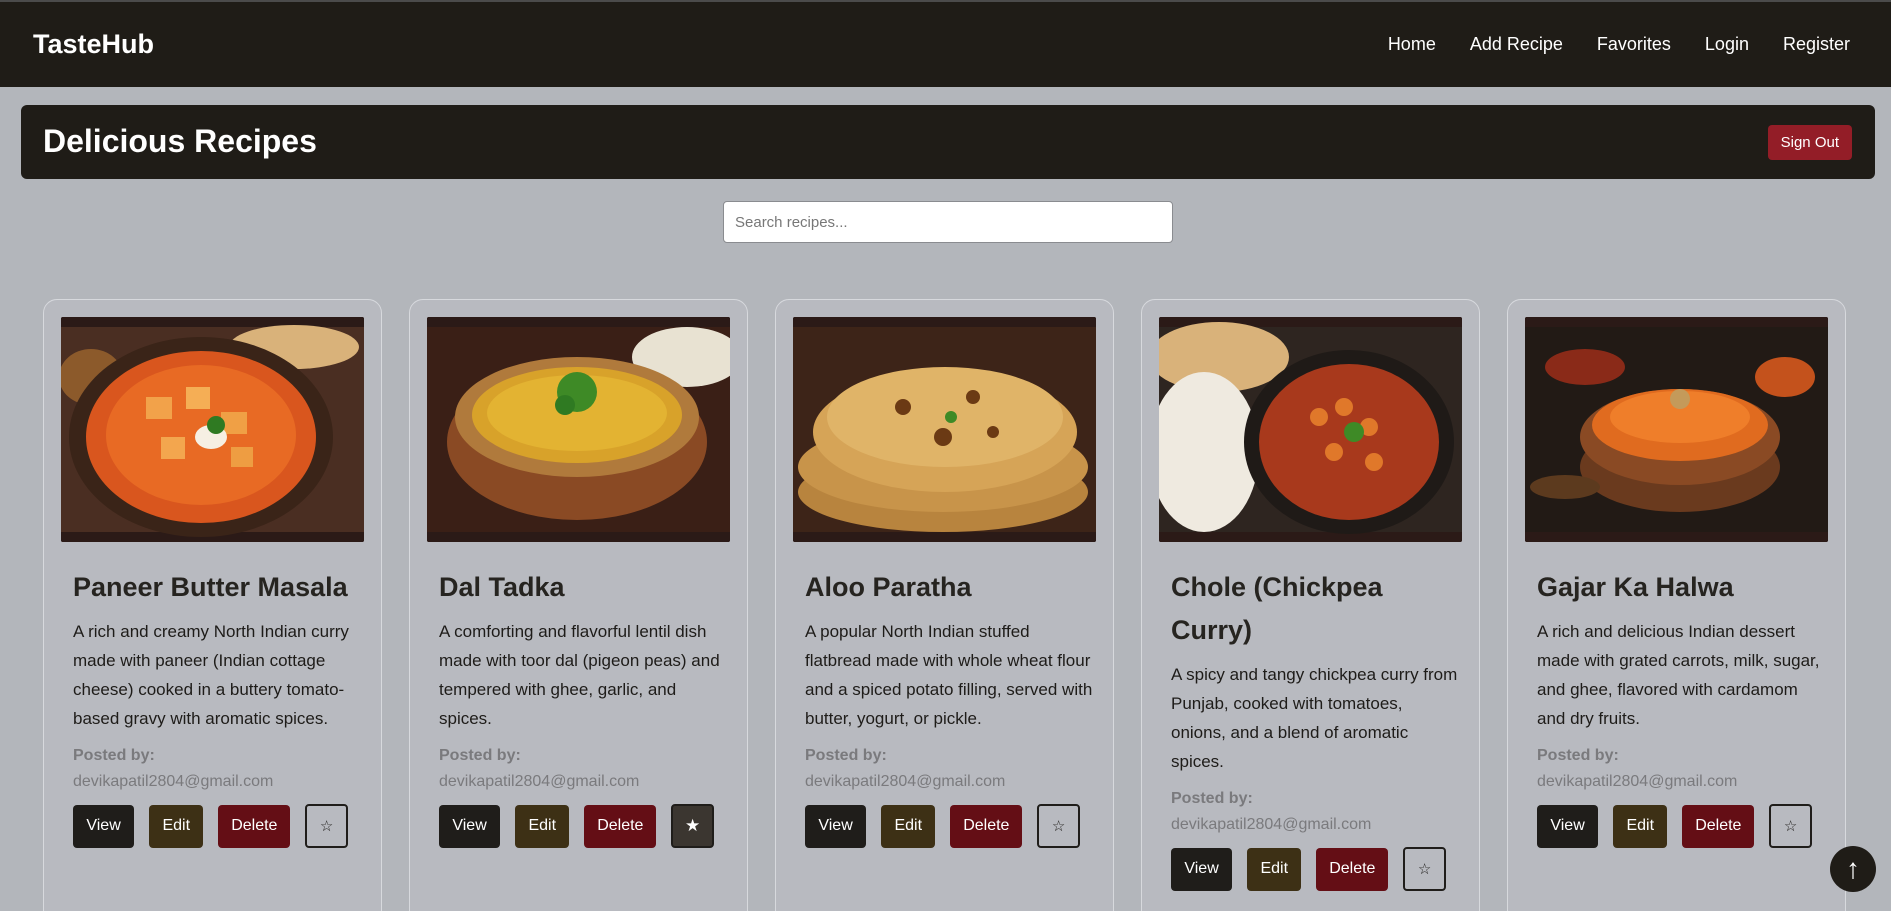  What do you see at coordinates (1635, 587) in the screenshot?
I see `recipe-title: Gajar Ka Halwa` at bounding box center [1635, 587].